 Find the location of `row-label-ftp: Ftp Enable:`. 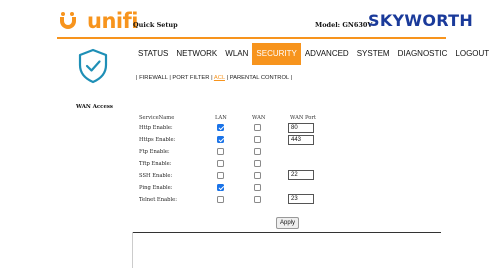

row-label-ftp: Ftp Enable: is located at coordinates (154, 152).